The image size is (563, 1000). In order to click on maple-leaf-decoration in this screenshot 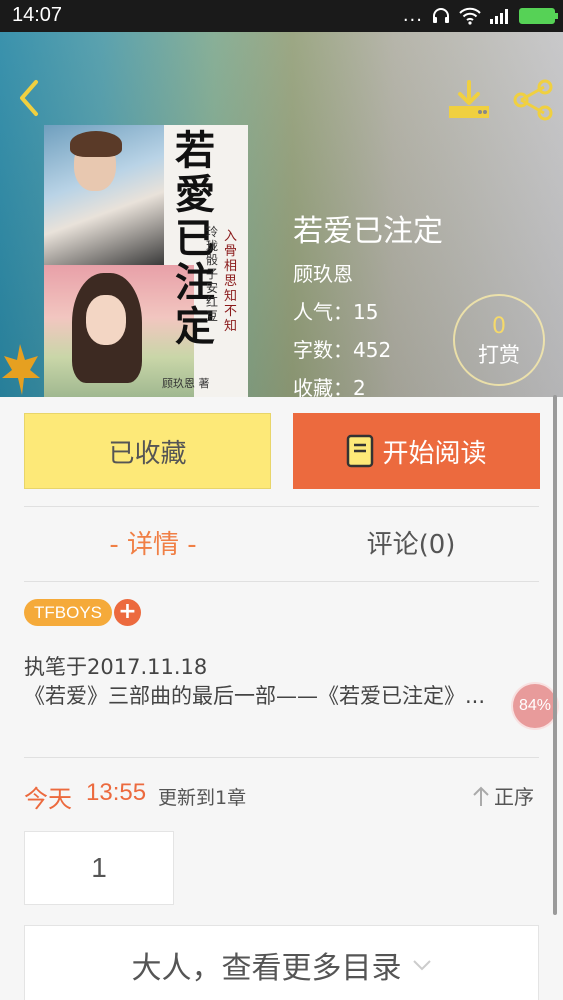, I will do `click(21, 369)`.